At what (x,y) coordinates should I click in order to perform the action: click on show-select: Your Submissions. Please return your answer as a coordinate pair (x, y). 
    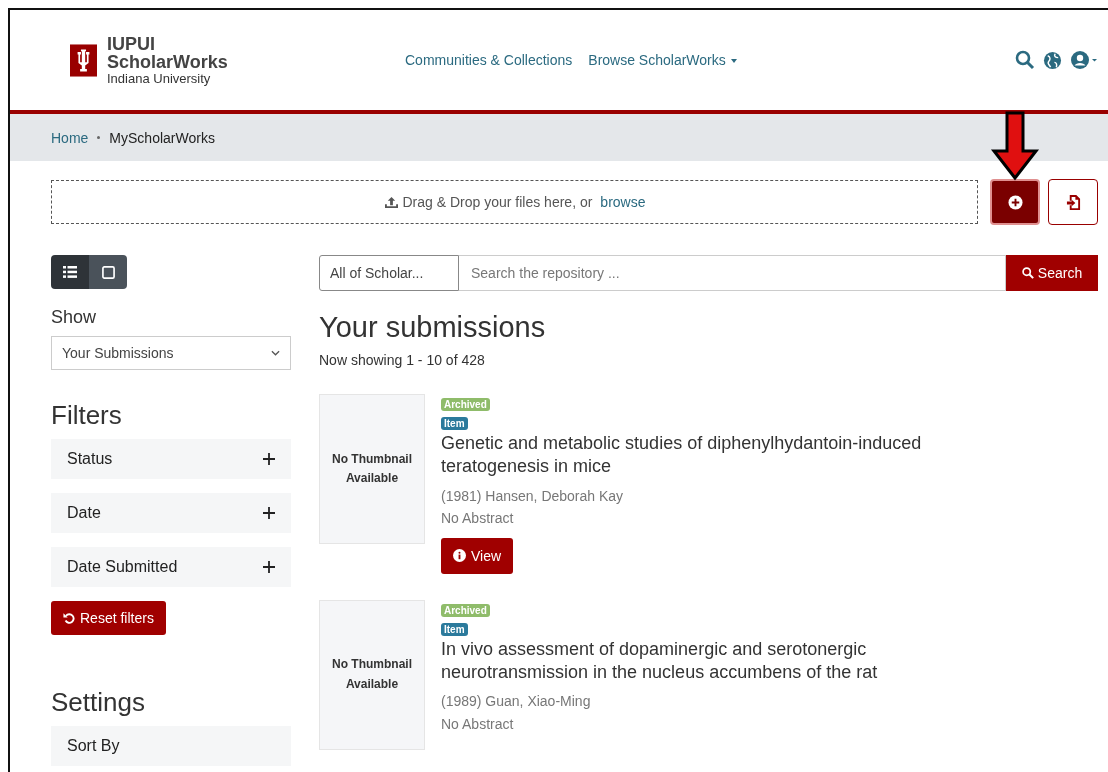
    Looking at the image, I should click on (171, 353).